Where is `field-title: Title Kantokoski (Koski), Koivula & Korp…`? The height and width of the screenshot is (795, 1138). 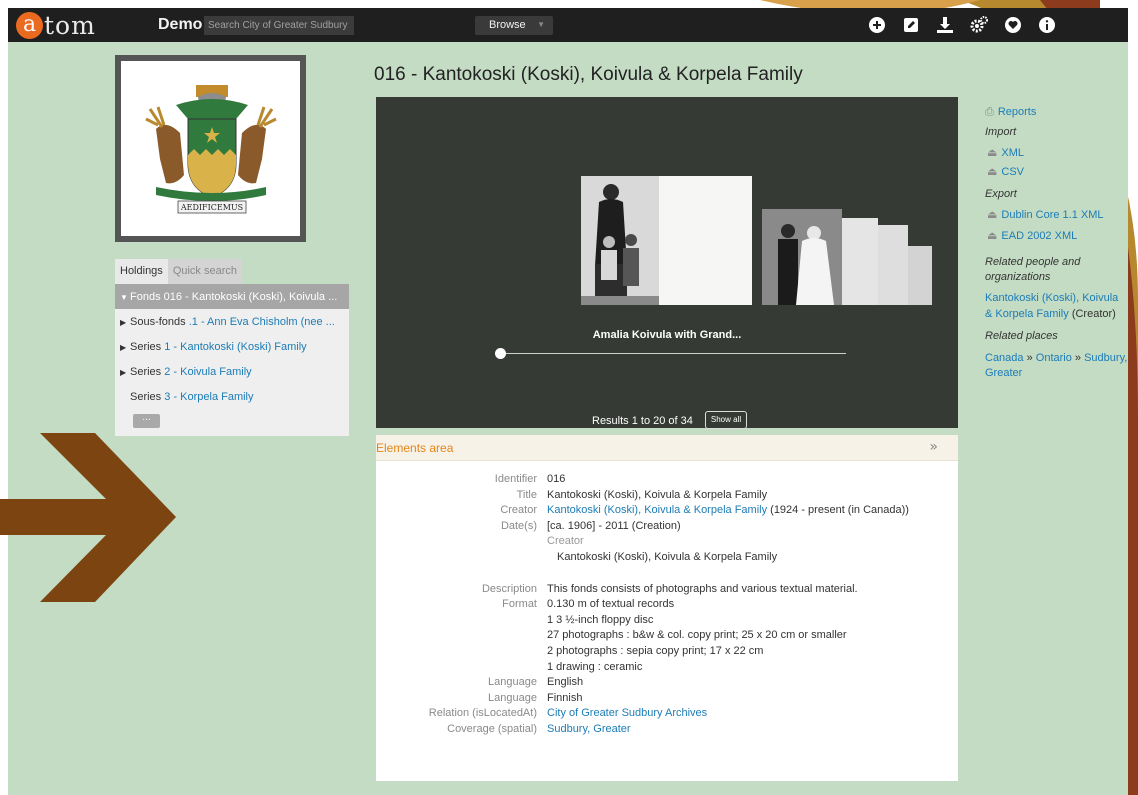
field-title: Title Kantokoski (Koski), Koivula & Korp… is located at coordinates (667, 496).